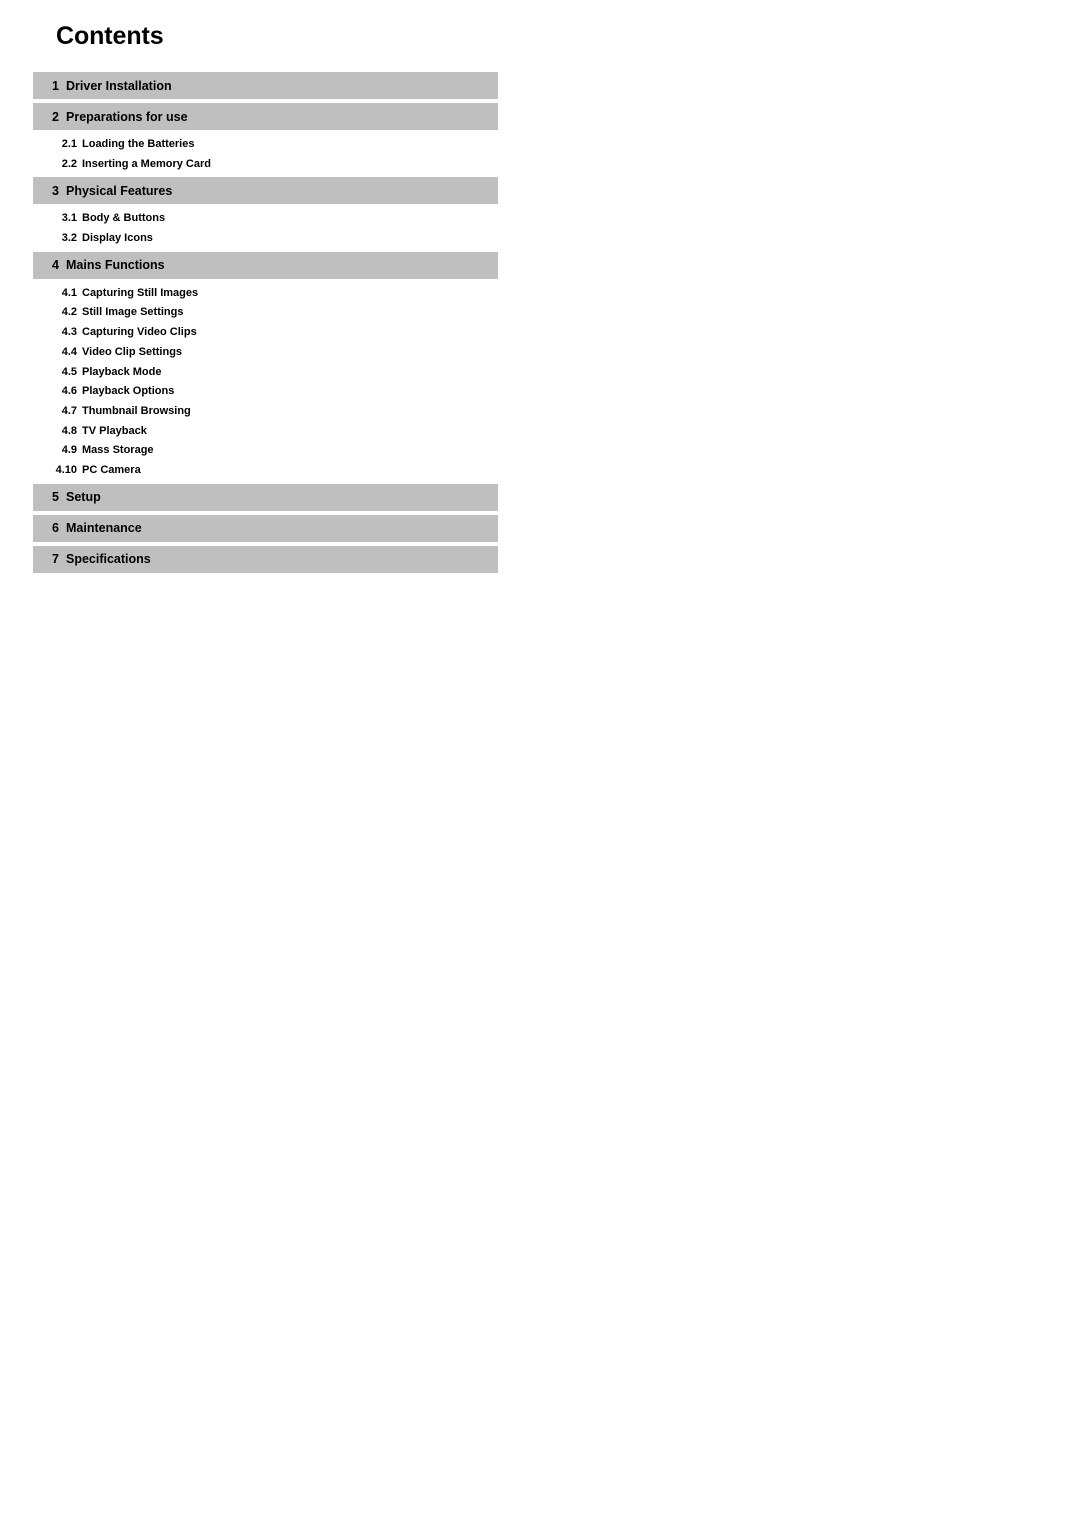 This screenshot has height=1528, width=1080. What do you see at coordinates (265, 165) in the screenshot?
I see `toc-subsection-row: 2.2 Inserting a Memory Card` at bounding box center [265, 165].